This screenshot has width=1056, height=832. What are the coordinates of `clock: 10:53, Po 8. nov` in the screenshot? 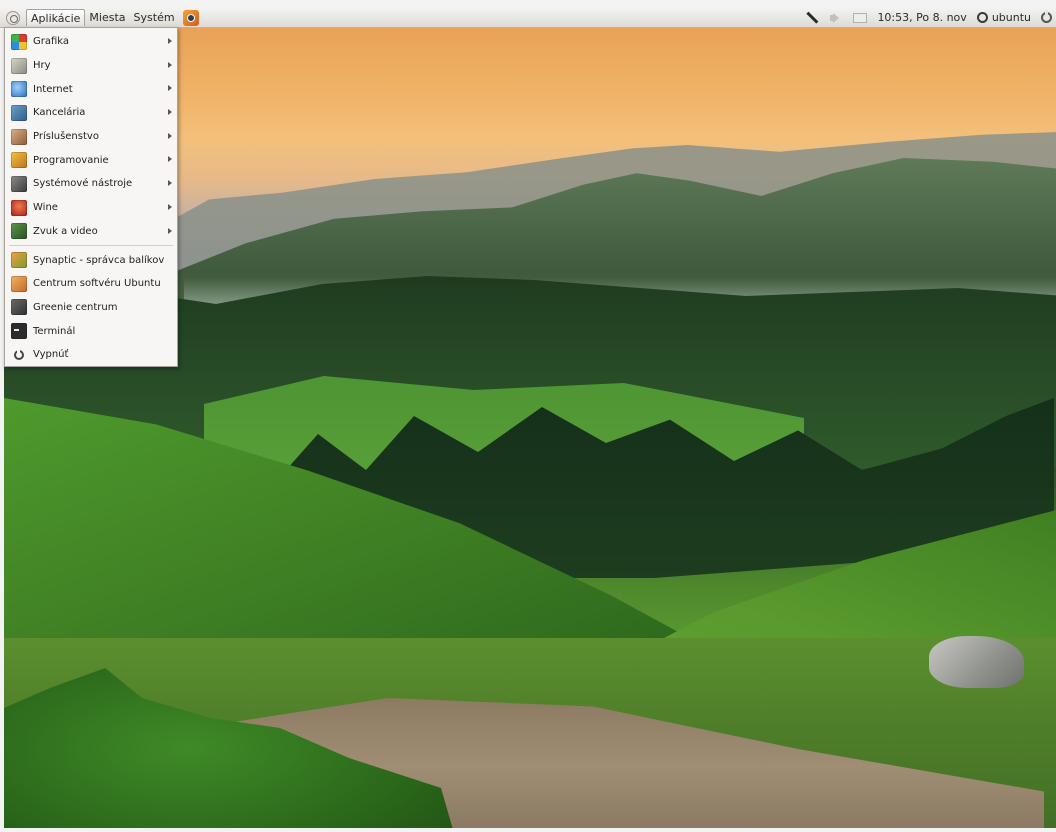 It's located at (921, 17).